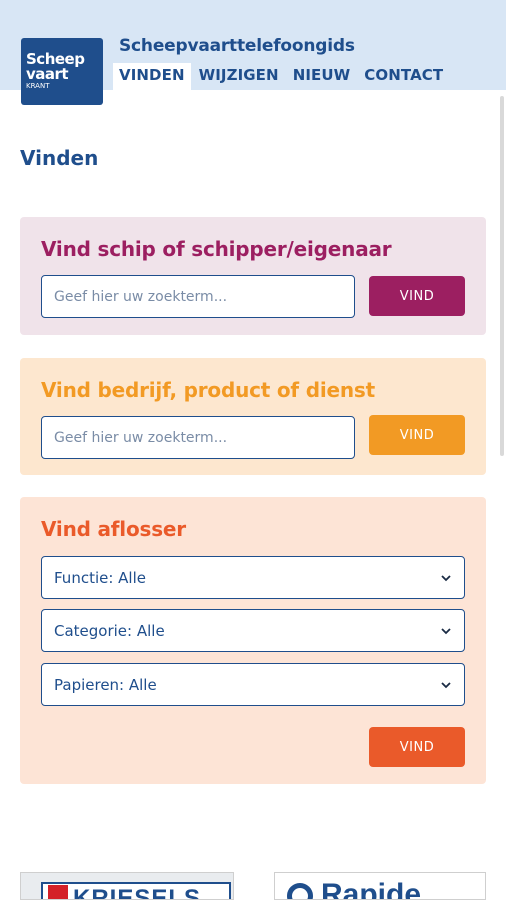  I want to click on relief-search-title: Vind aflosser, so click(113, 529).